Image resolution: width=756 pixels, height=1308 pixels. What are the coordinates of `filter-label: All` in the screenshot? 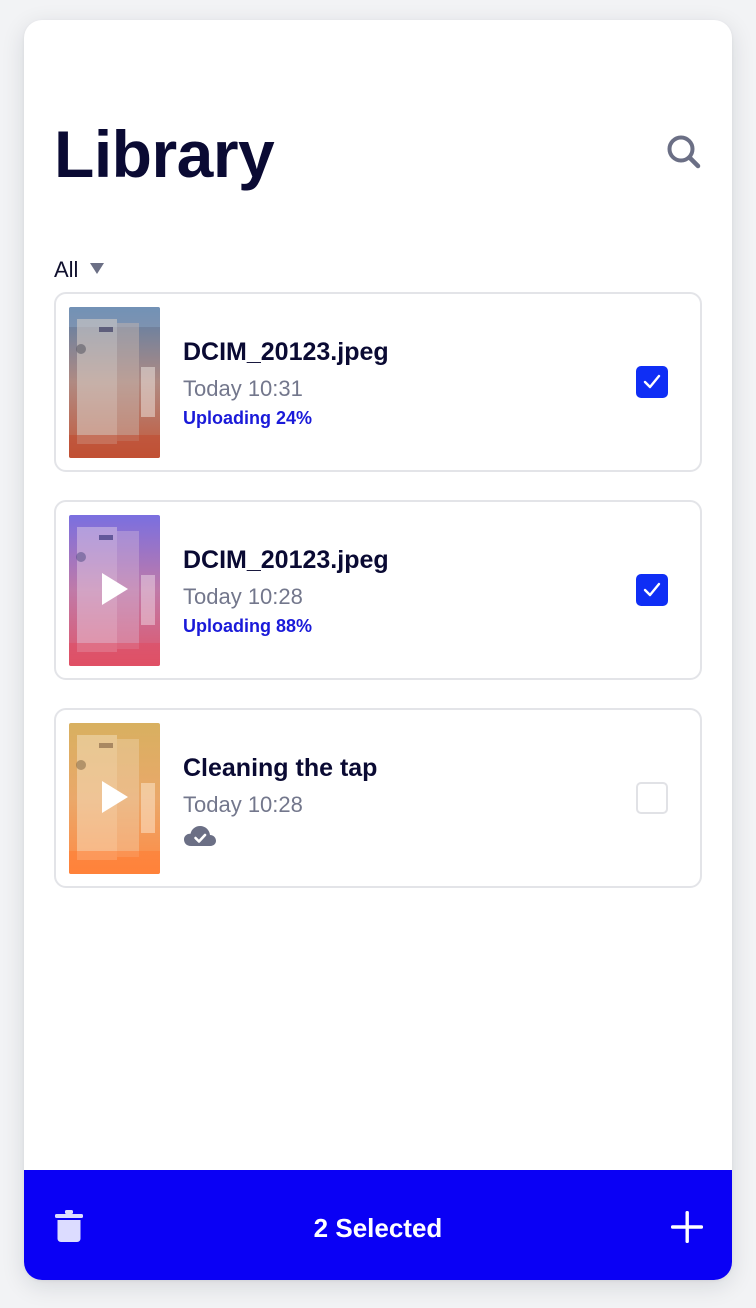 It's located at (66, 269).